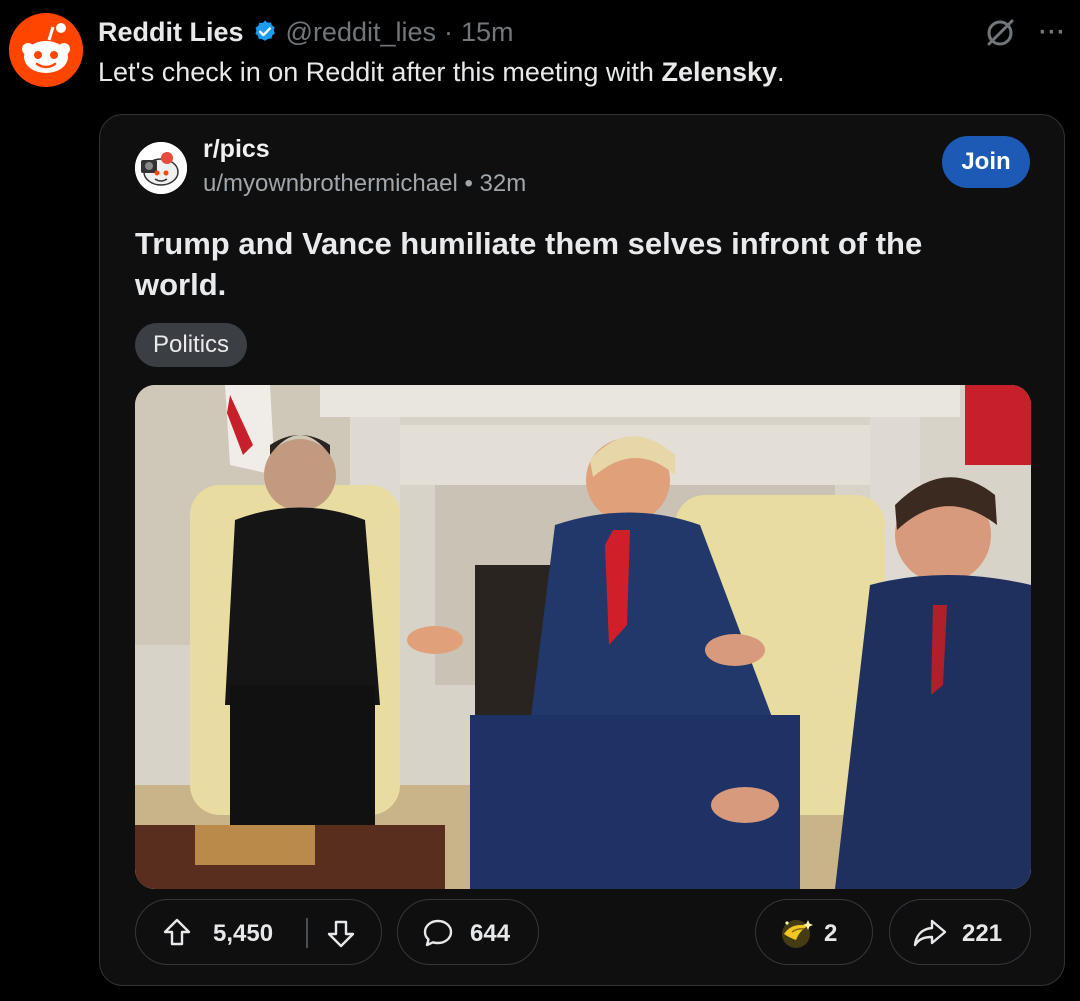  I want to click on join-button: Join, so click(986, 162).